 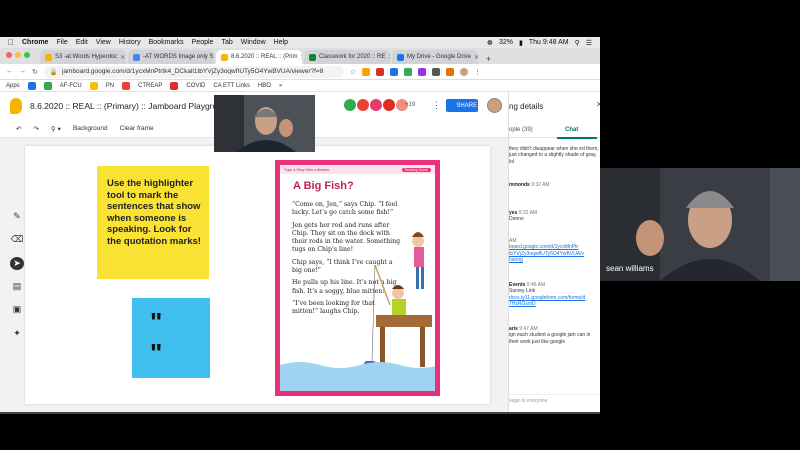 I want to click on reload-icon: ↻, so click(x=35, y=72).